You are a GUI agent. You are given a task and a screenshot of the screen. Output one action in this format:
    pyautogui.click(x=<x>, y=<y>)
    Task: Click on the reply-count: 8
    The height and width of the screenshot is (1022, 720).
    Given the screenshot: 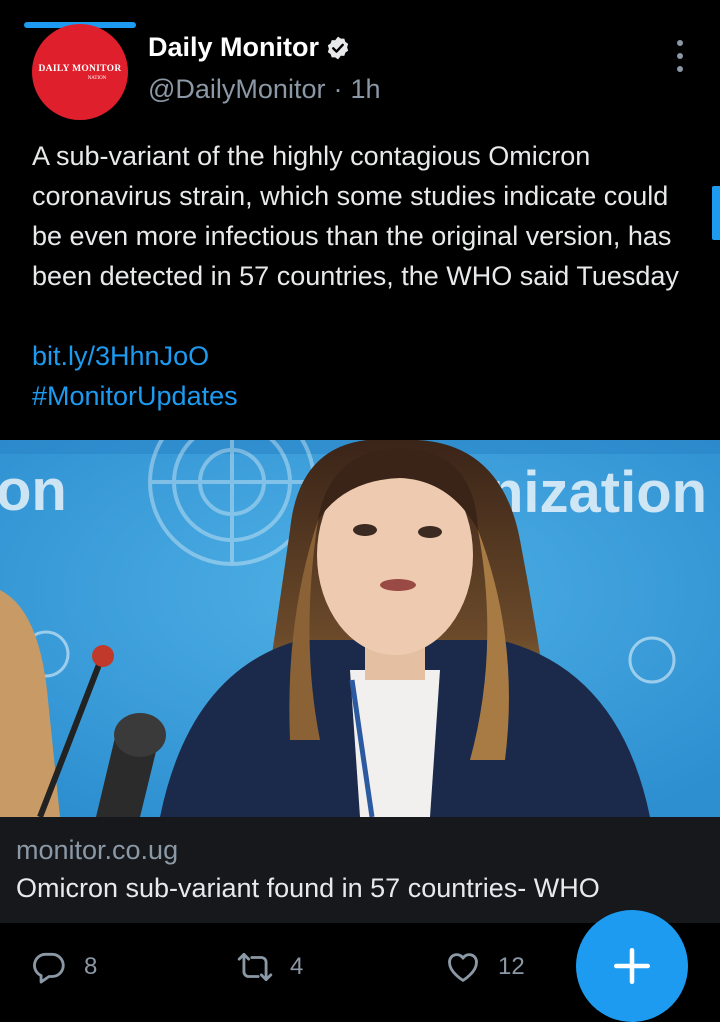 What is the action you would take?
    pyautogui.click(x=91, y=966)
    